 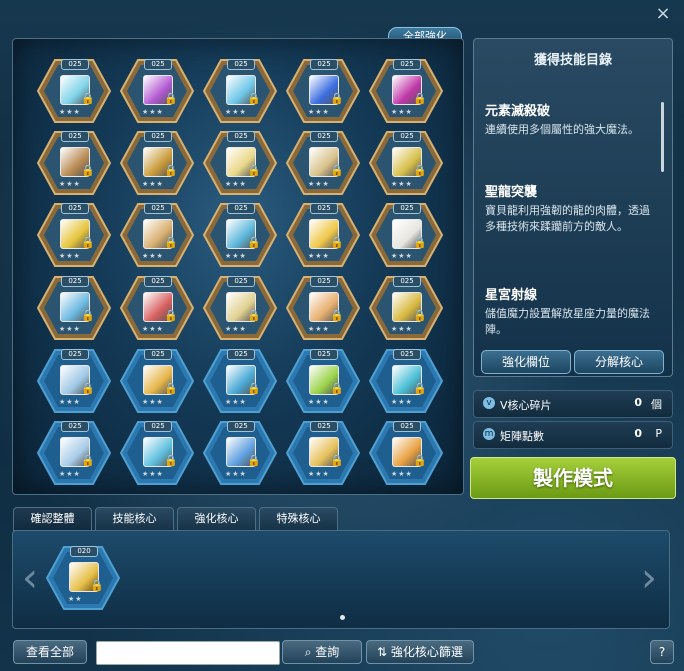 What do you see at coordinates (134, 519) in the screenshot?
I see `tab-skill-core: 技能核心` at bounding box center [134, 519].